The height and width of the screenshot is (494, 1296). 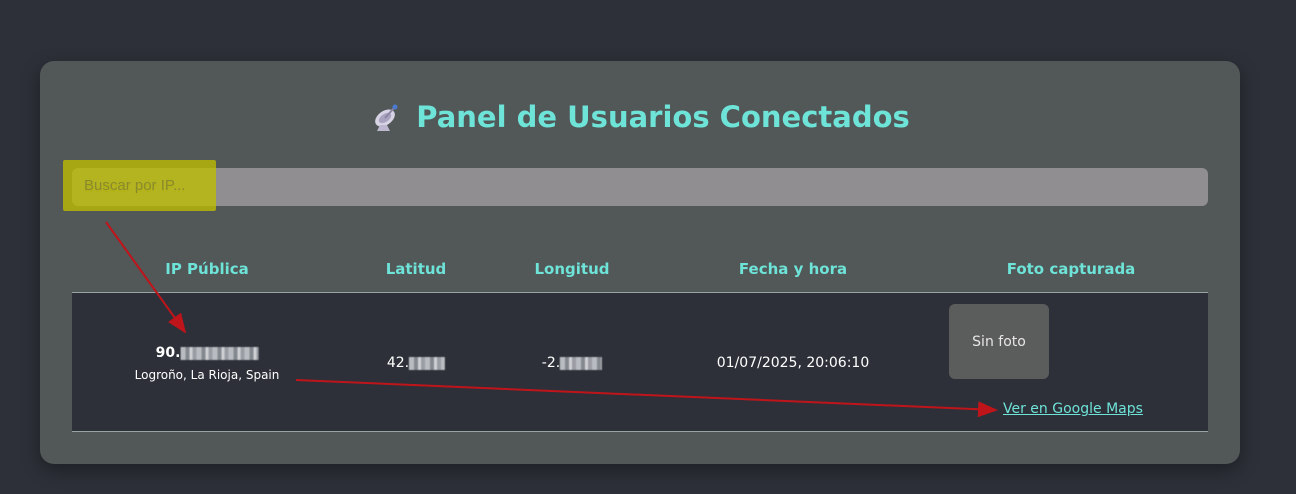 I want to click on column-header-ip: IP Pública, so click(x=207, y=269).